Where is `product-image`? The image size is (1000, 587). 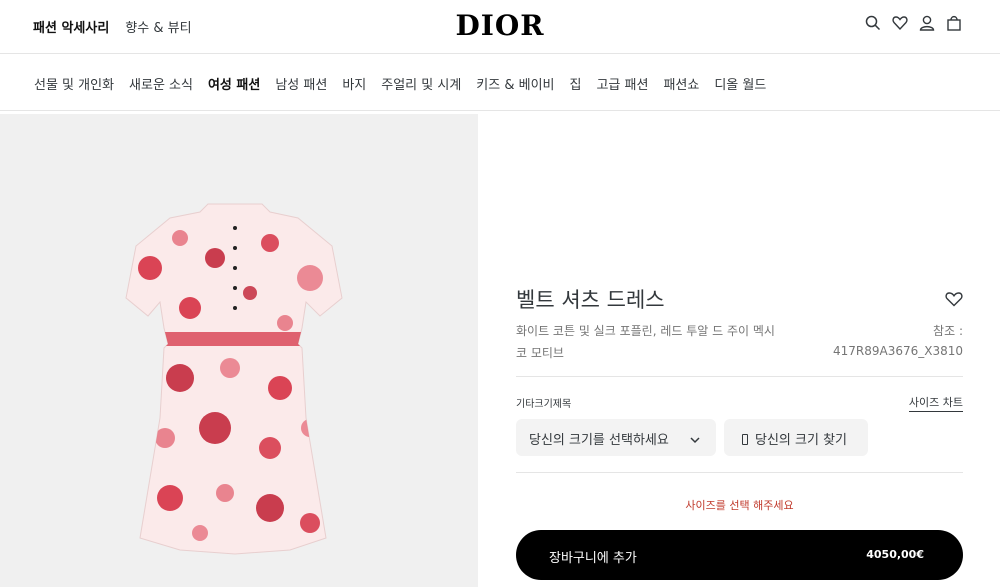
product-image is located at coordinates (234, 379).